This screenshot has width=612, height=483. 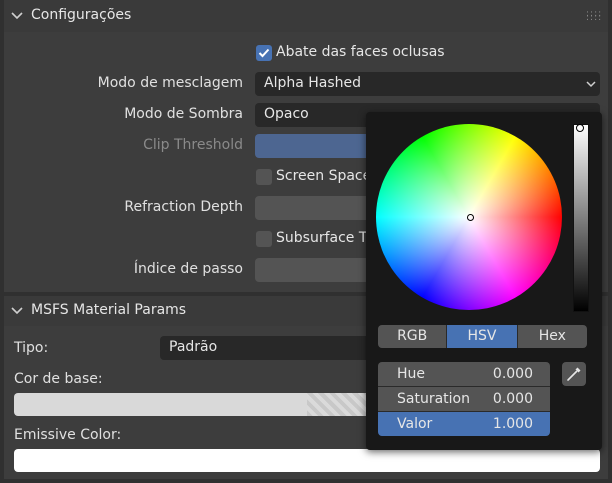 What do you see at coordinates (286, 114) in the screenshot?
I see `shadow-mode-value: Opaco` at bounding box center [286, 114].